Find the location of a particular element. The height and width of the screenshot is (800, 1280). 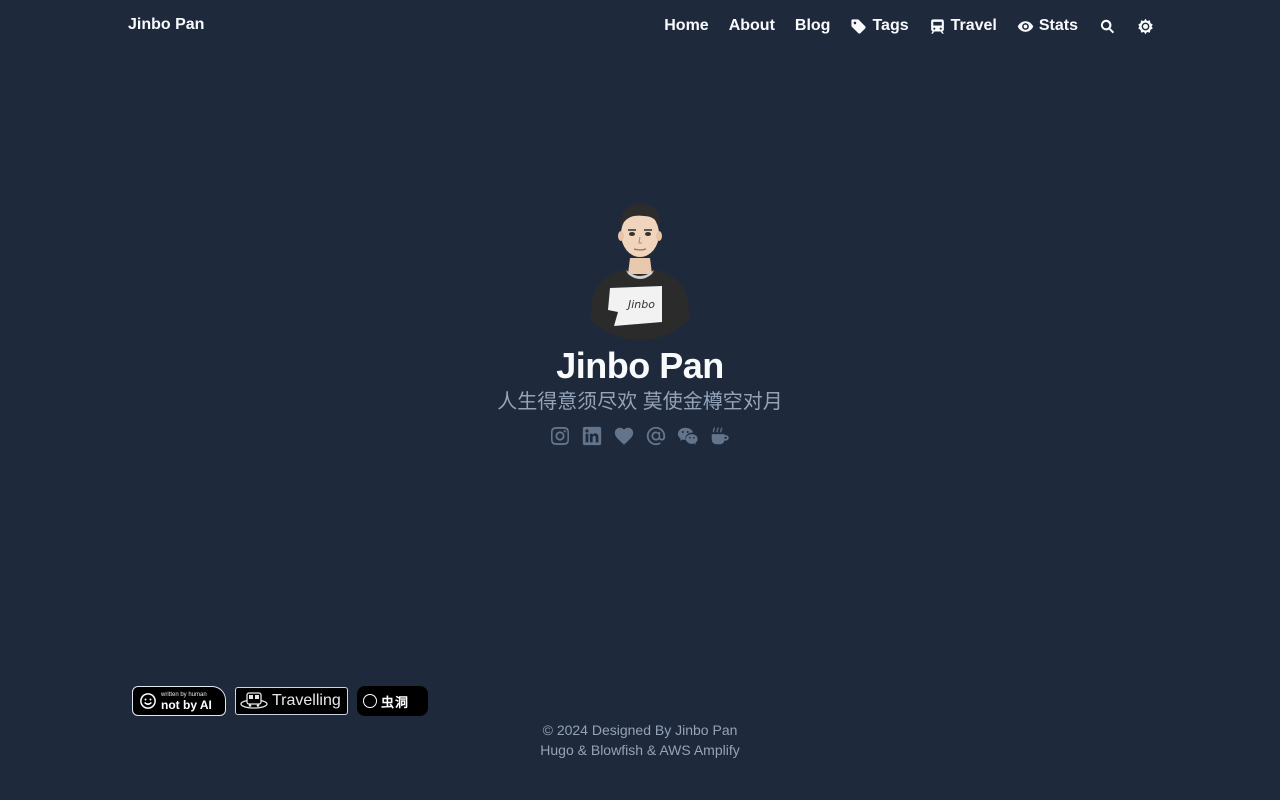

hero-name: Jinbo Pan is located at coordinates (640, 365).